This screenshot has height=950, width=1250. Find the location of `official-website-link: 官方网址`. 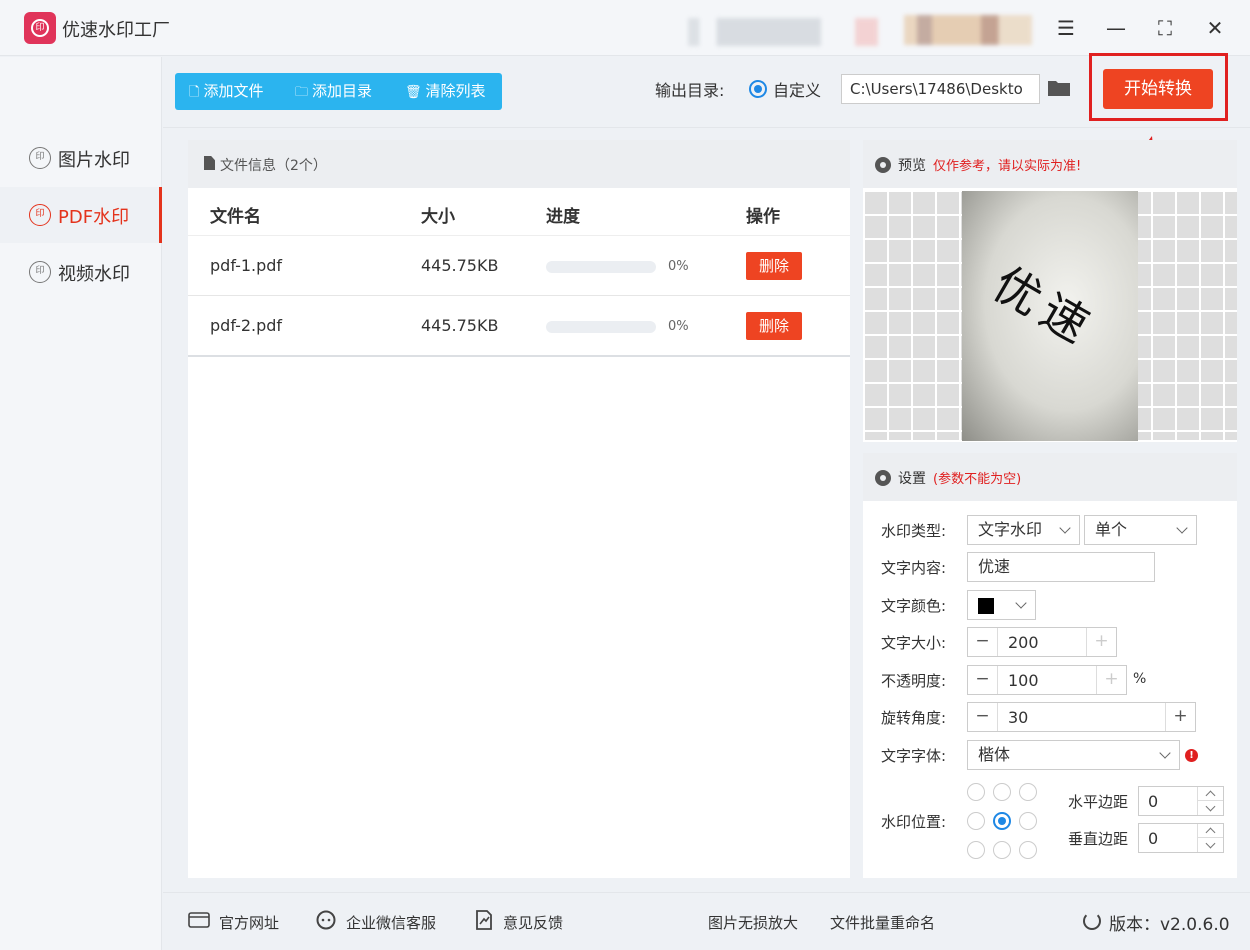

official-website-link: 官方网址 is located at coordinates (249, 922).